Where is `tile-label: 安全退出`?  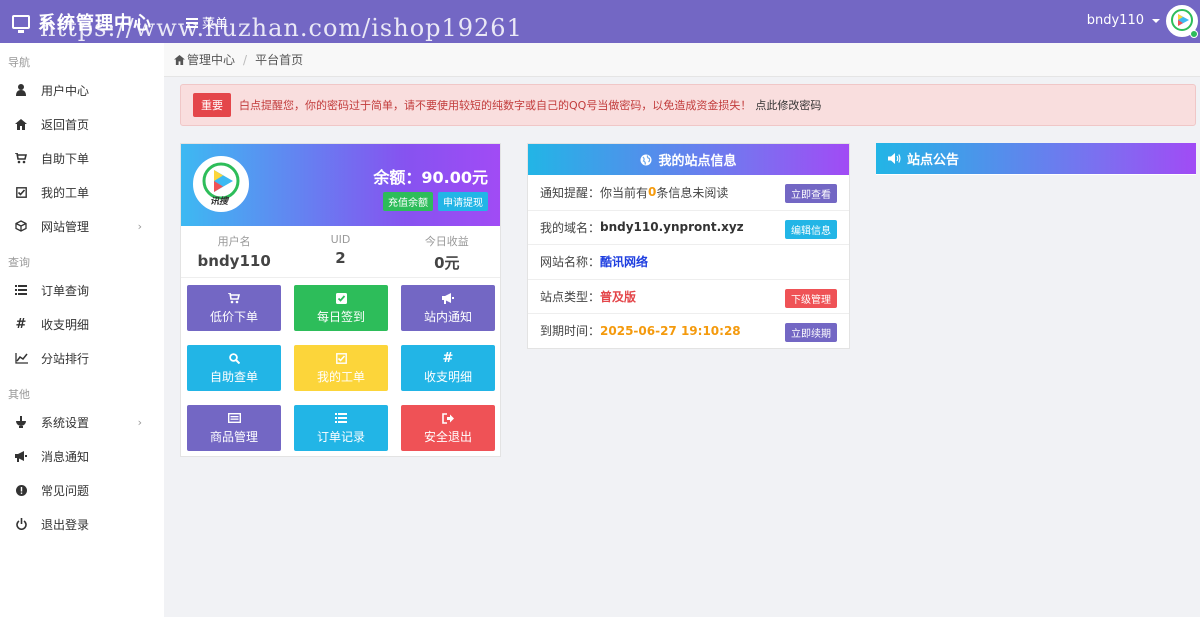
tile-label: 安全退出 is located at coordinates (447, 437).